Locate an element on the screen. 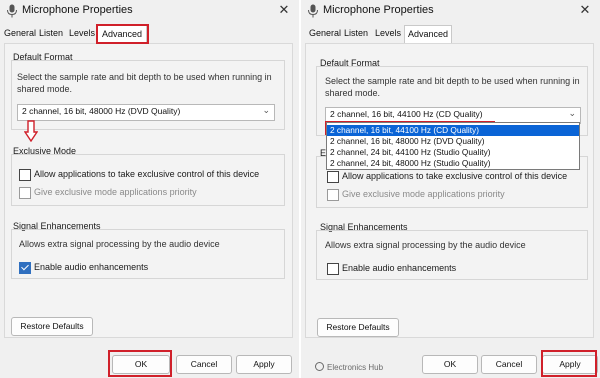  logo-icon is located at coordinates (319, 366).